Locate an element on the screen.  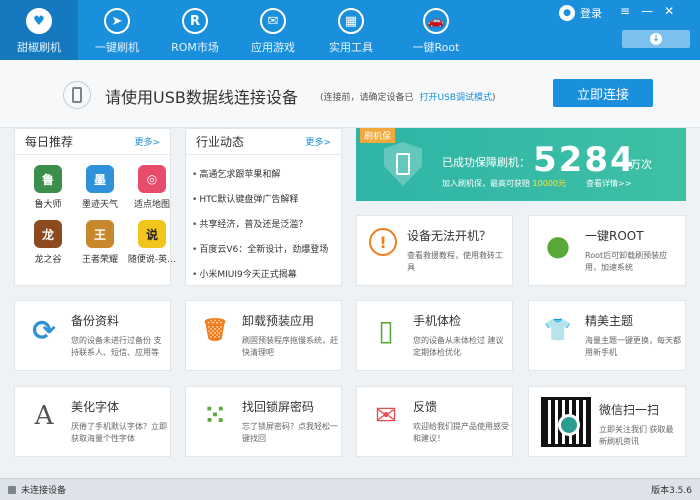
rescue-card: ! 设备无法开机？ 查看救援教程，使用救砖工具 is located at coordinates (434, 250).